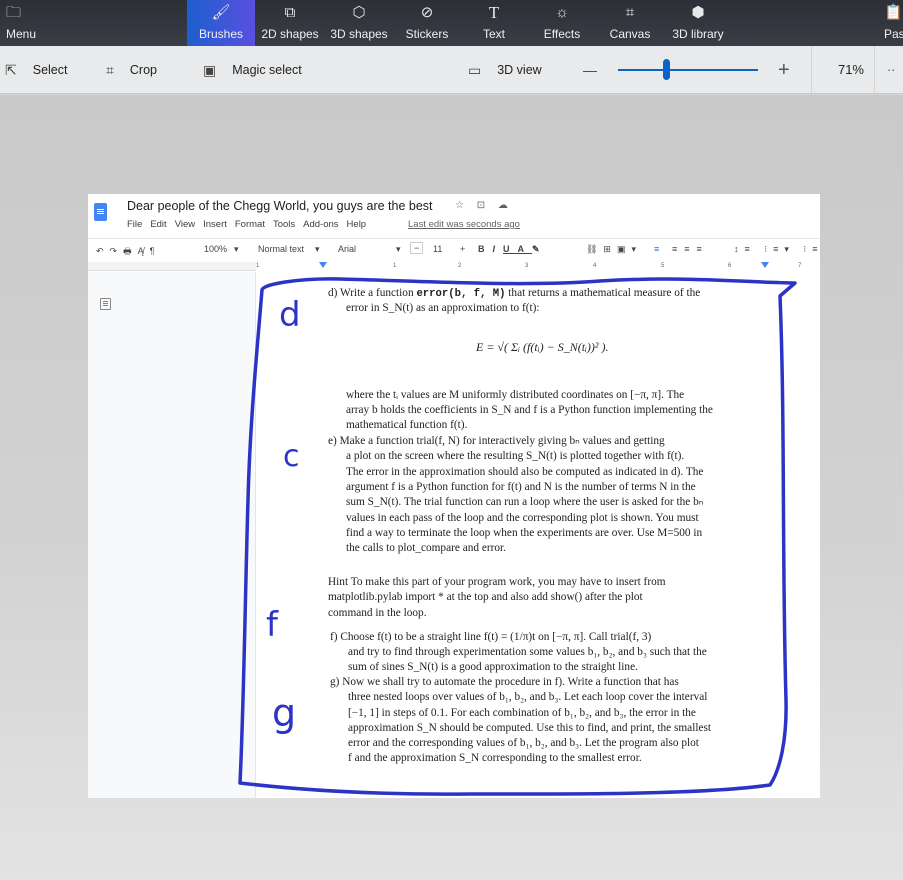  Describe the element at coordinates (290, 315) in the screenshot. I see `ink-letter-d: d` at that location.